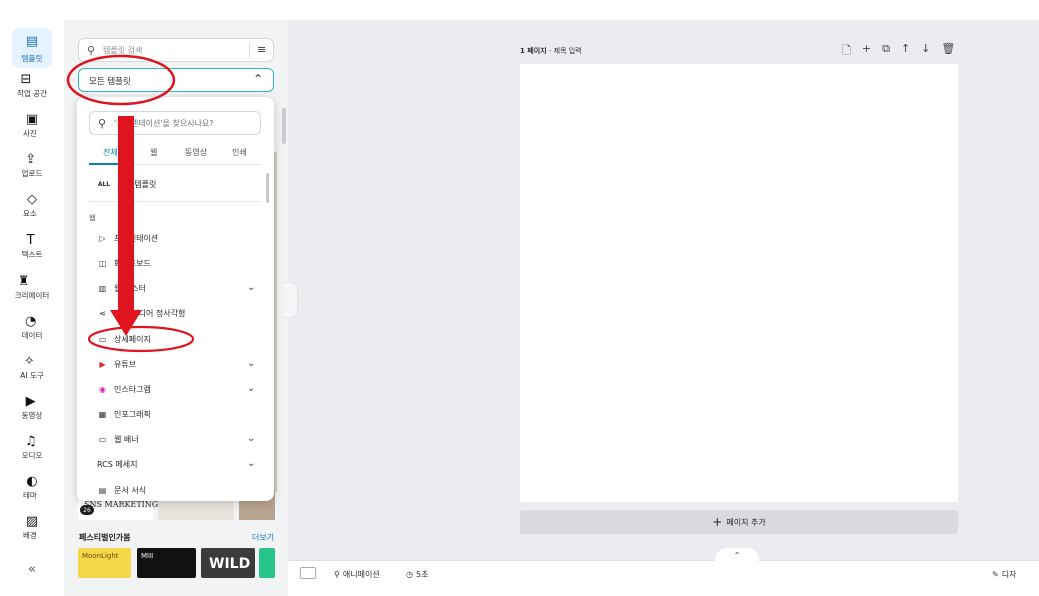  I want to click on photo-icon: ▣, so click(32, 119).